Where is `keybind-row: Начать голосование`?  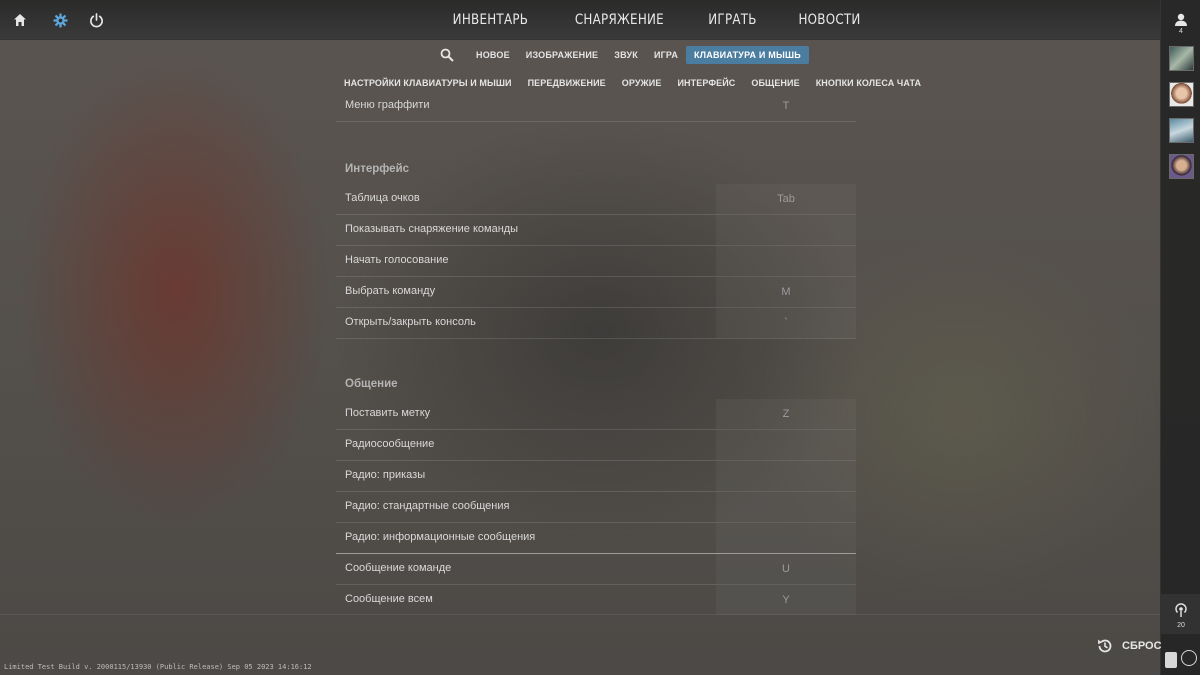
keybind-row: Начать голосование is located at coordinates (596, 261).